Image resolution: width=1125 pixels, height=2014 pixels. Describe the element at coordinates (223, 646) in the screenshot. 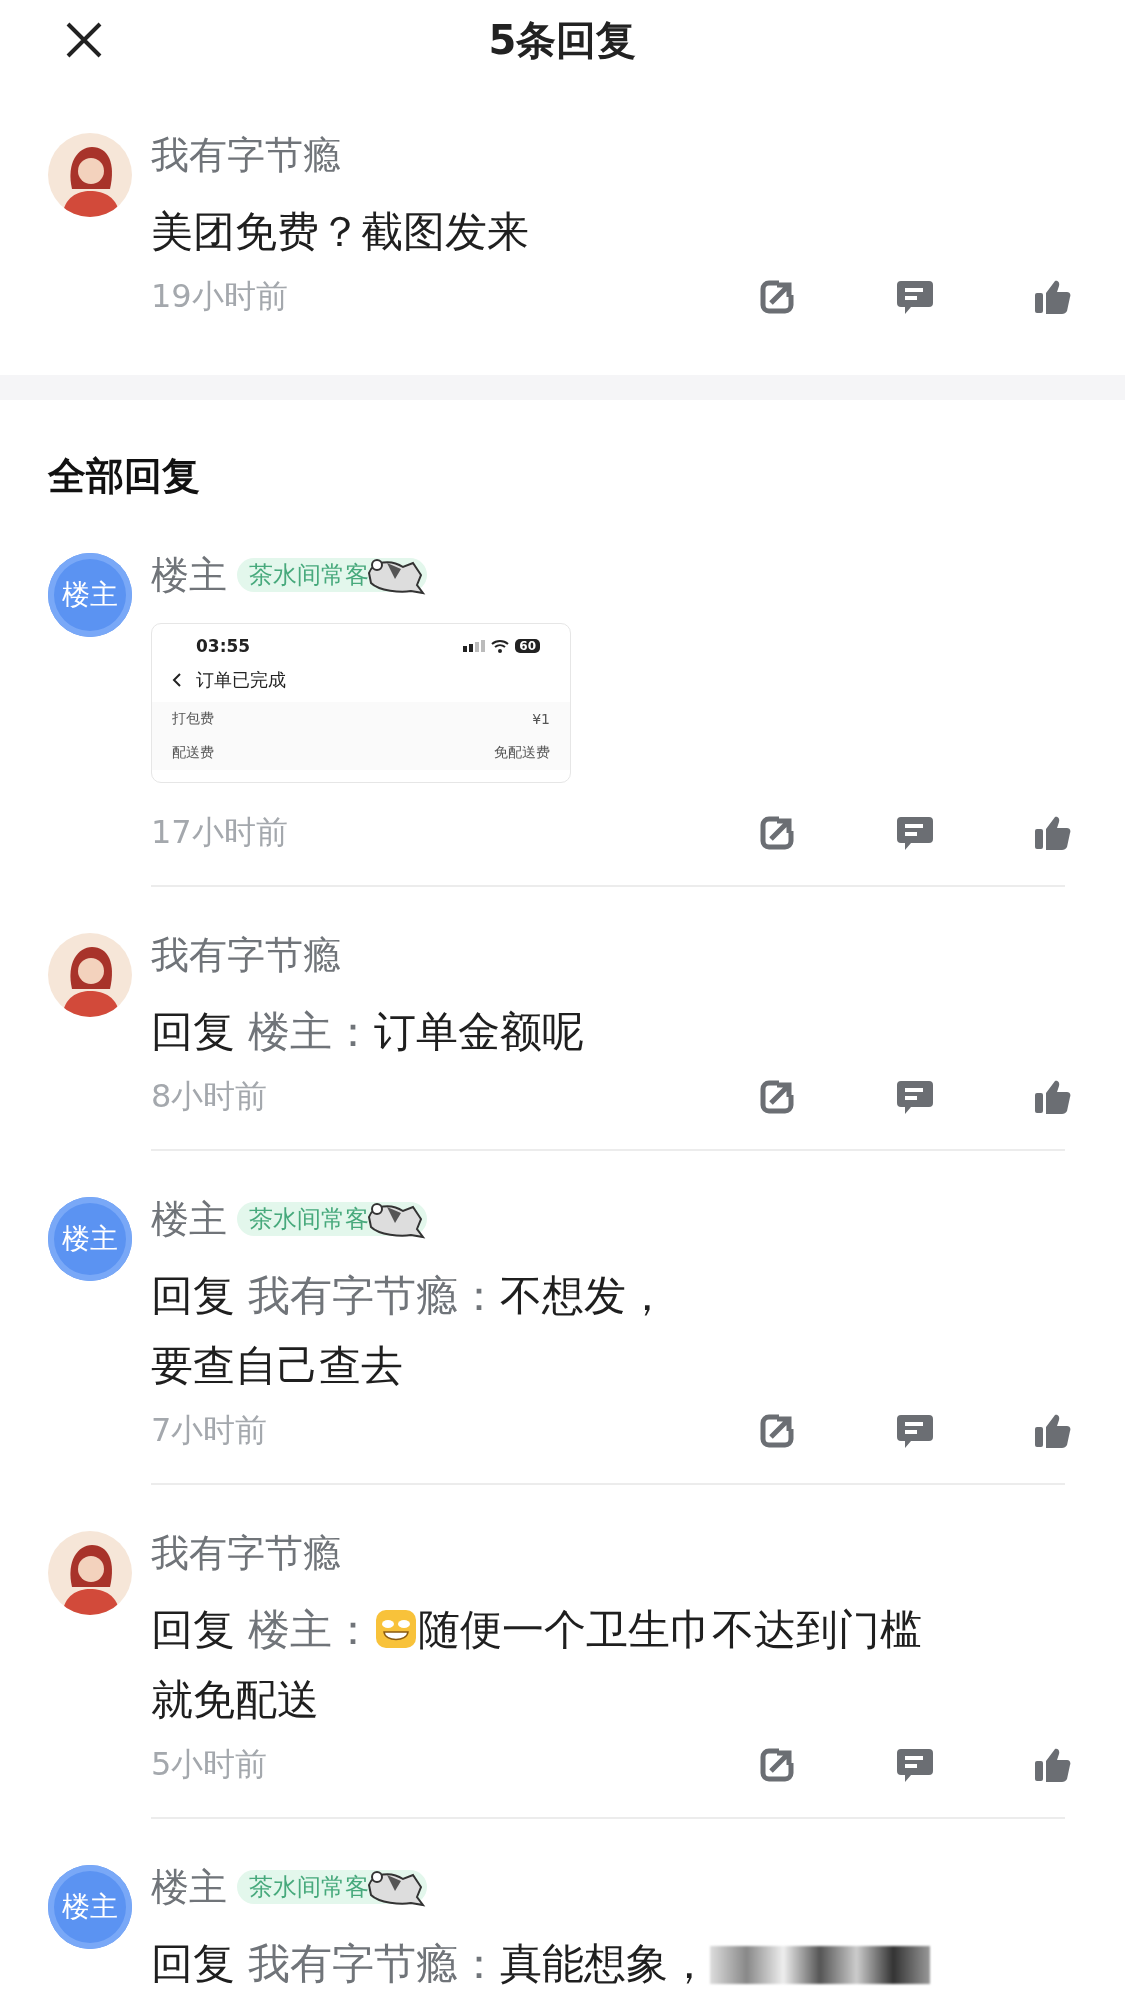

I see `status-time: 03:55` at that location.